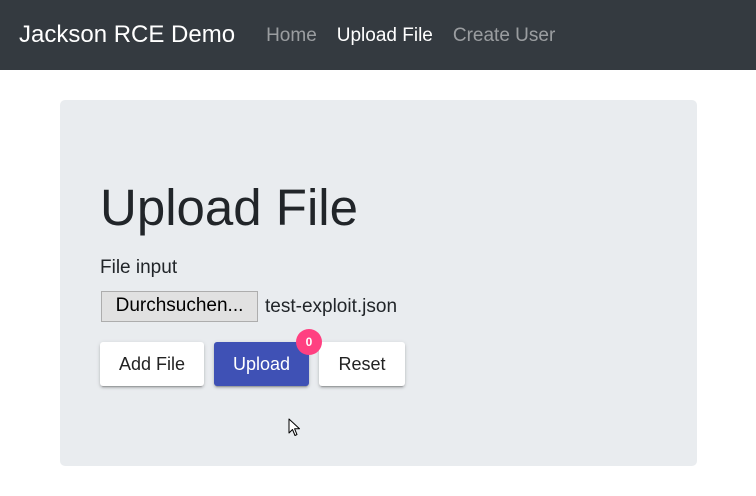 The width and height of the screenshot is (756, 496). Describe the element at coordinates (309, 342) in the screenshot. I see `upload-count-badge: 0` at that location.